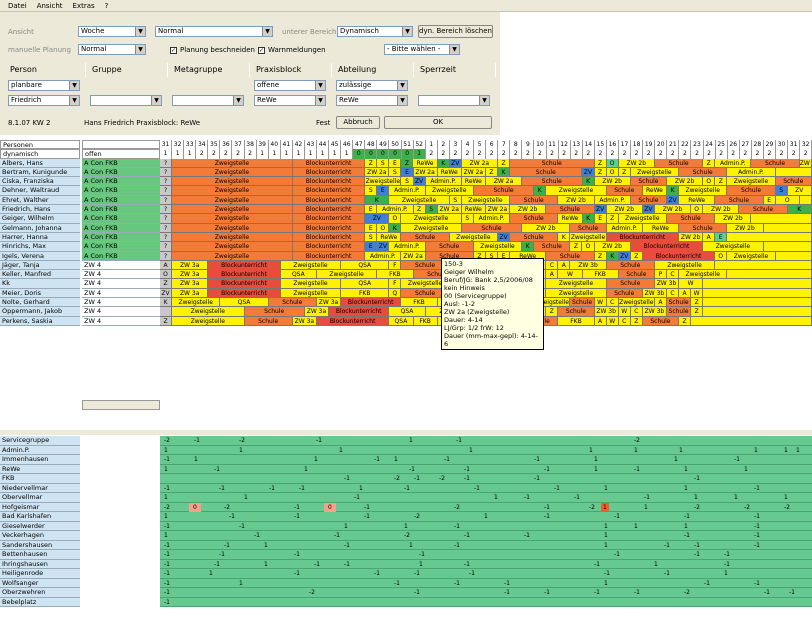 Image resolution: width=812 pixels, height=621 pixels. What do you see at coordinates (40, 602) in the screenshot?
I see `location-row: Bebelplatz` at bounding box center [40, 602].